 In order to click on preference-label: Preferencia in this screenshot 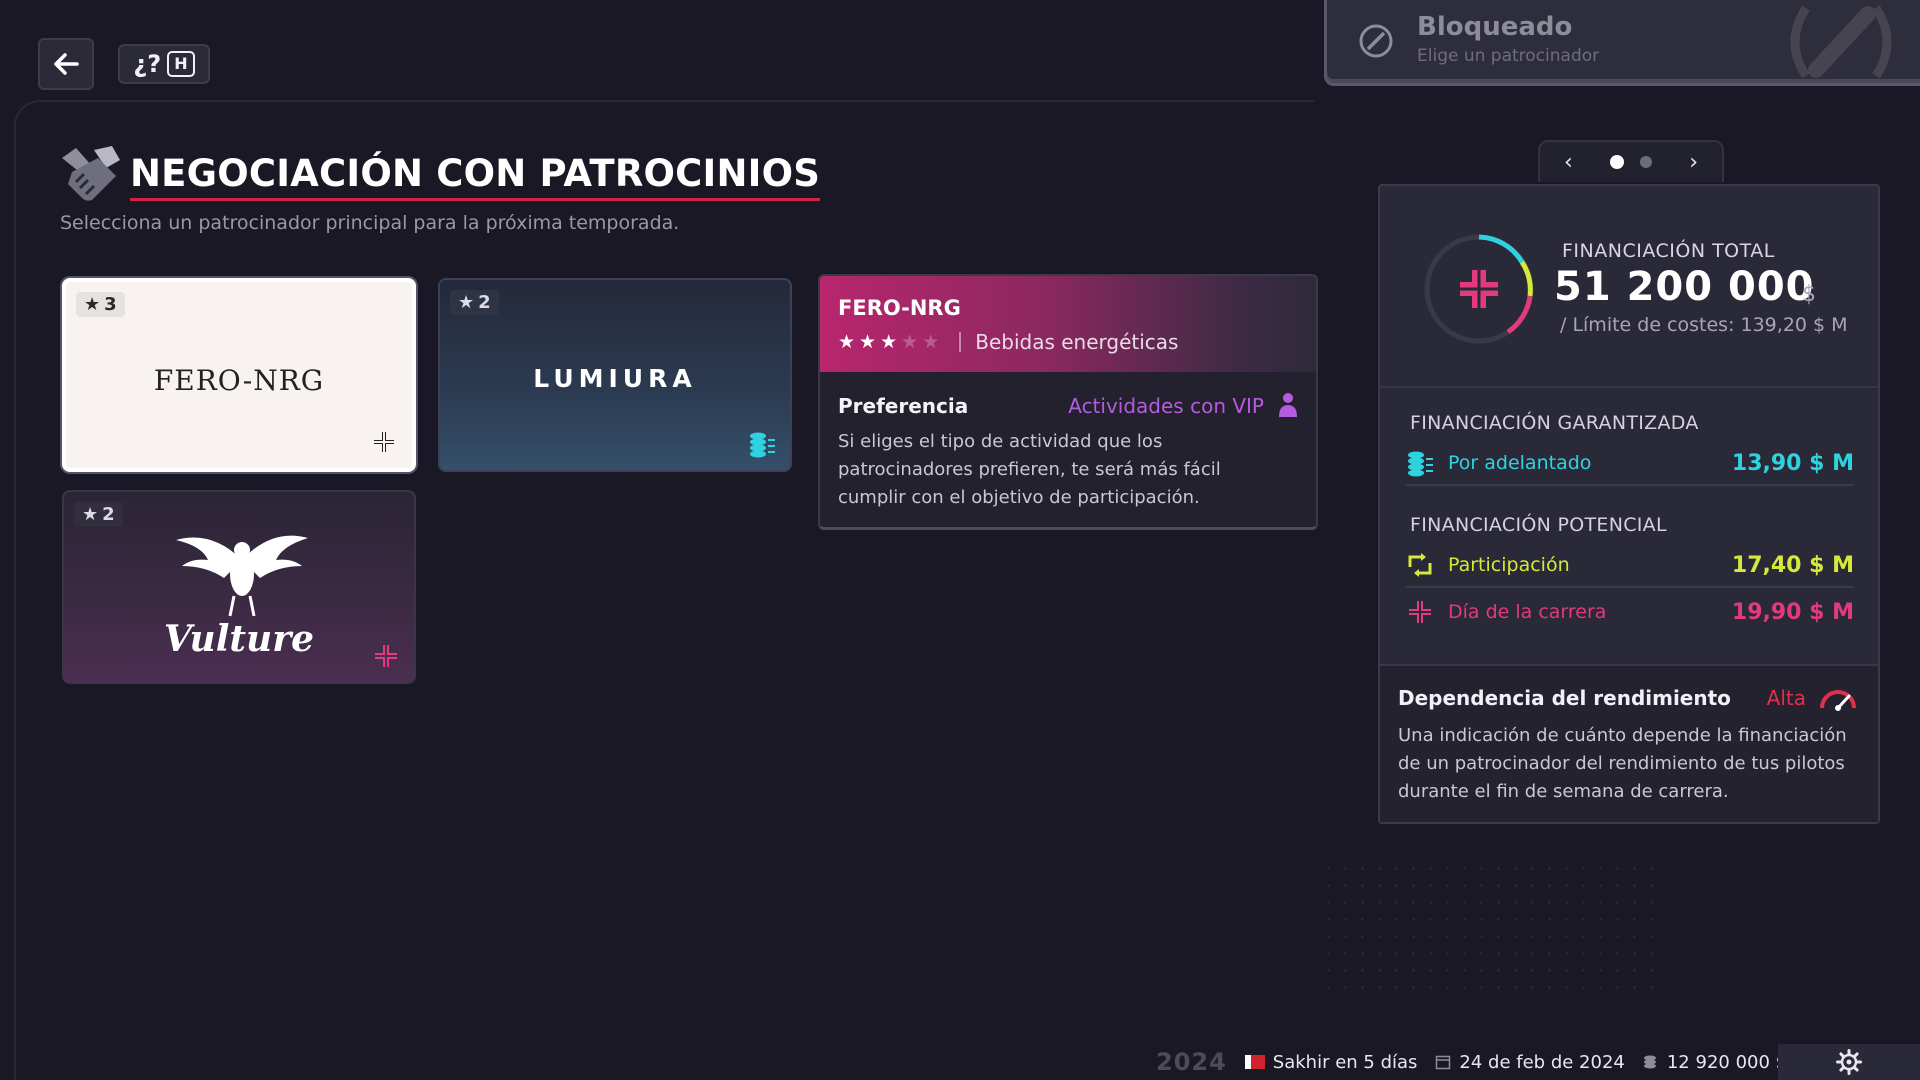, I will do `click(903, 406)`.